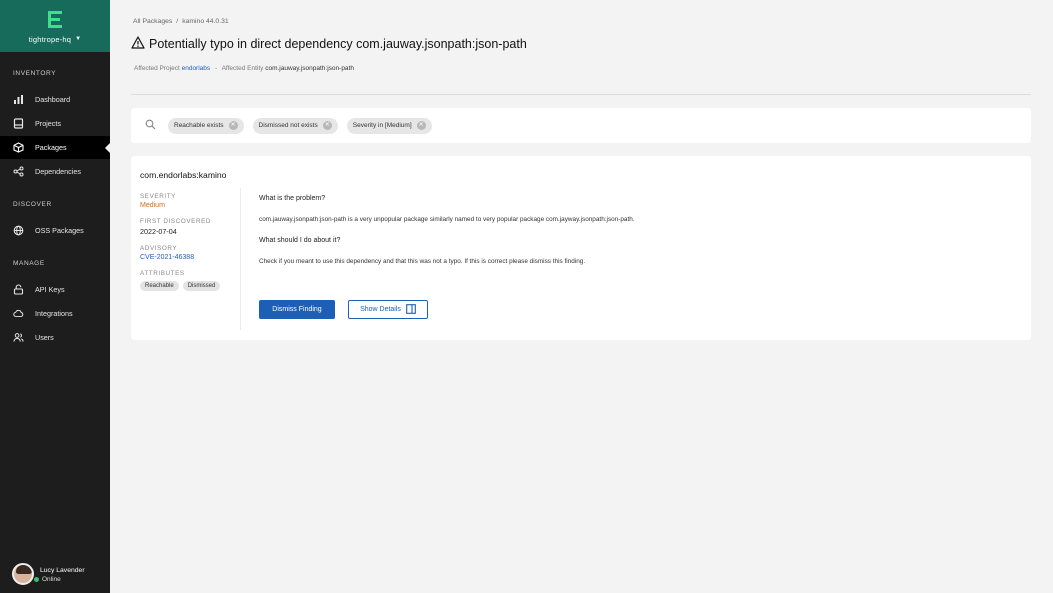 Image resolution: width=1053 pixels, height=593 pixels. I want to click on lock-icon, so click(18, 289).